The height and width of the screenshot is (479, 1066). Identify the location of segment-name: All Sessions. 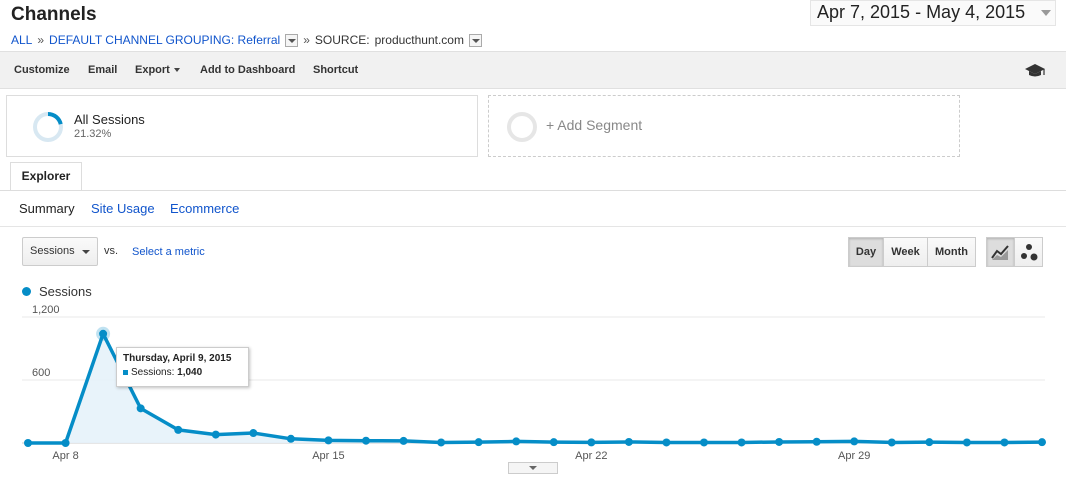
(109, 119).